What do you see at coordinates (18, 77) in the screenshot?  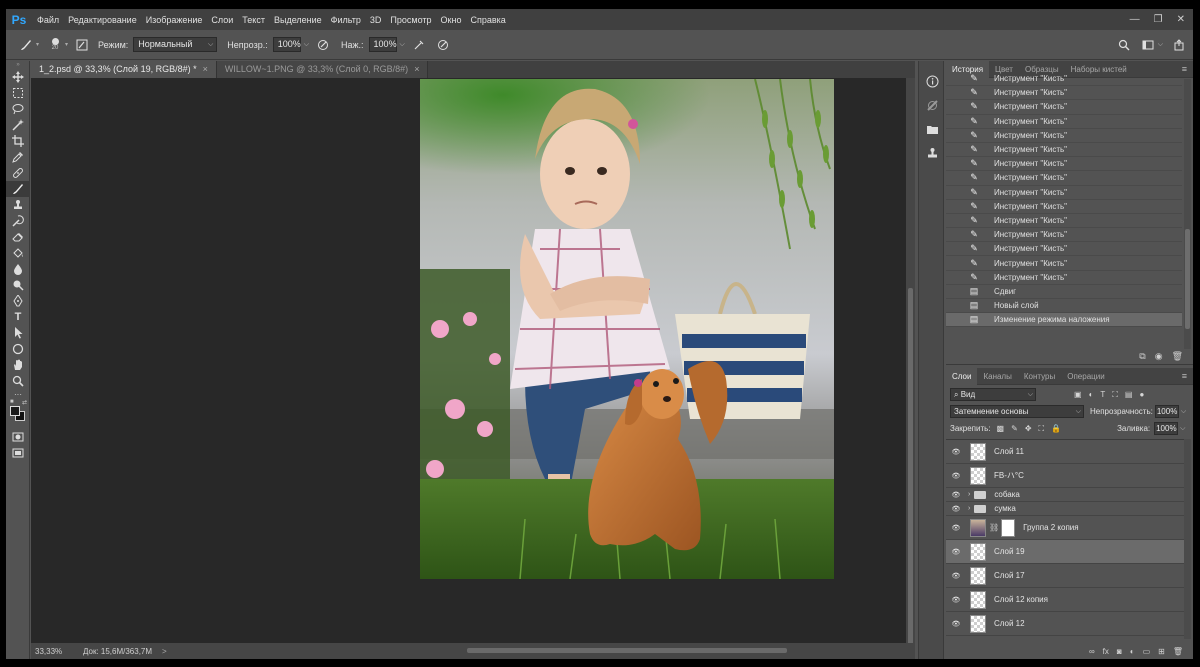 I see `move-tool-icon` at bounding box center [18, 77].